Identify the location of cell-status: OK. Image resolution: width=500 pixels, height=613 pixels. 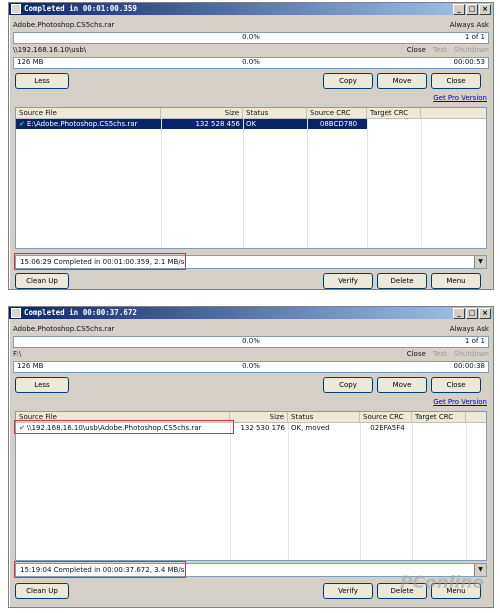
(275, 124).